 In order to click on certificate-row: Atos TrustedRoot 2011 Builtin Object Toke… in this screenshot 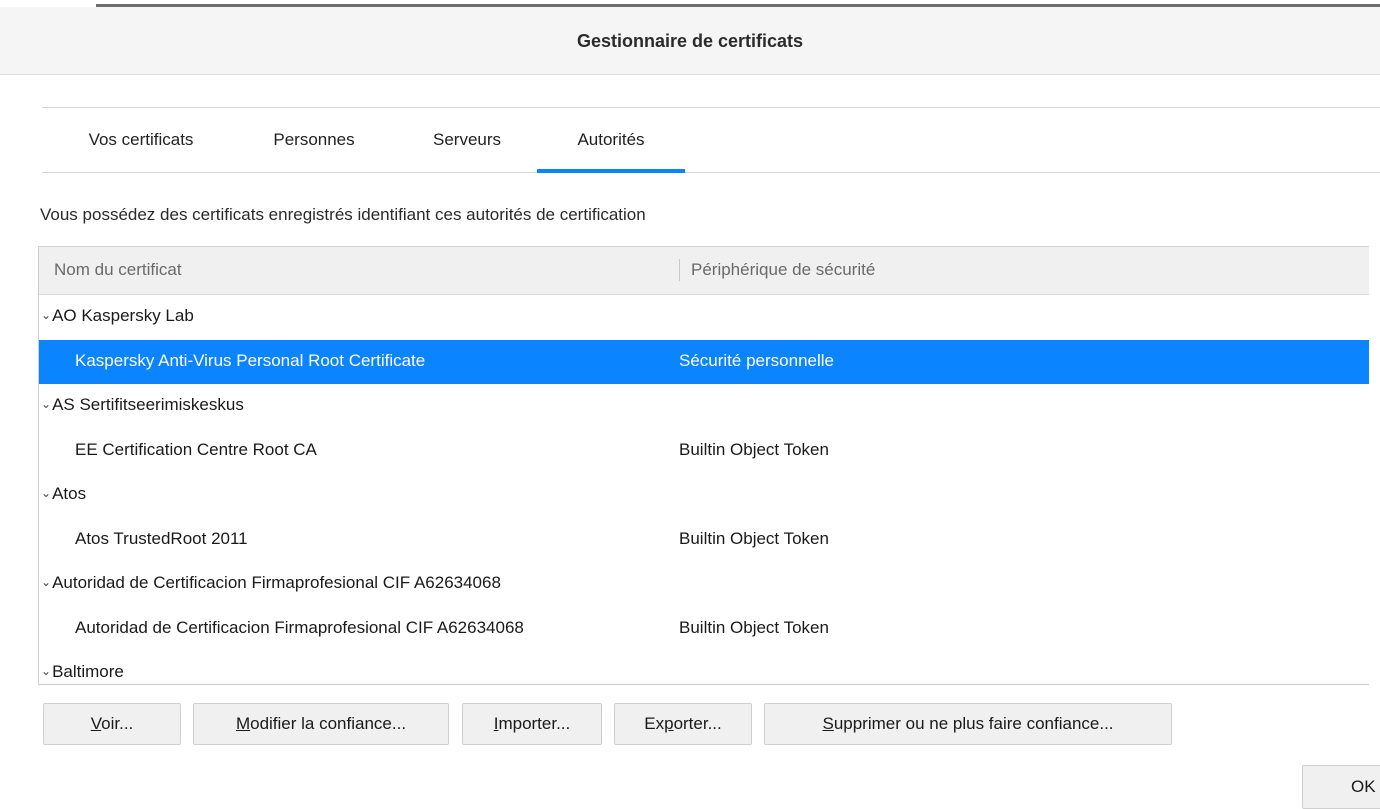, I will do `click(704, 540)`.